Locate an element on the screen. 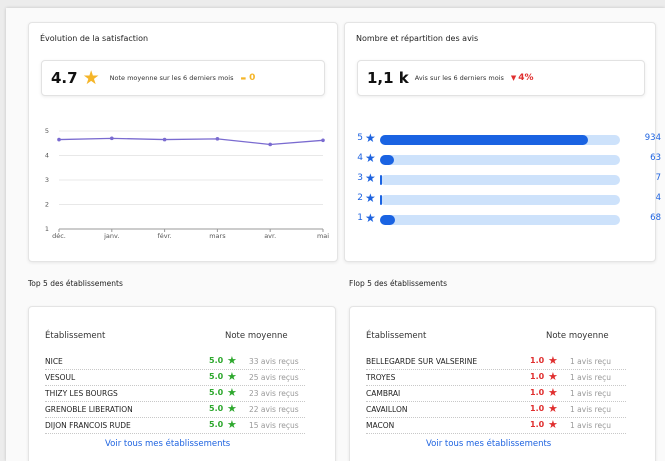 This screenshot has width=665, height=461. top5-col-name: Établissement is located at coordinates (75, 336).